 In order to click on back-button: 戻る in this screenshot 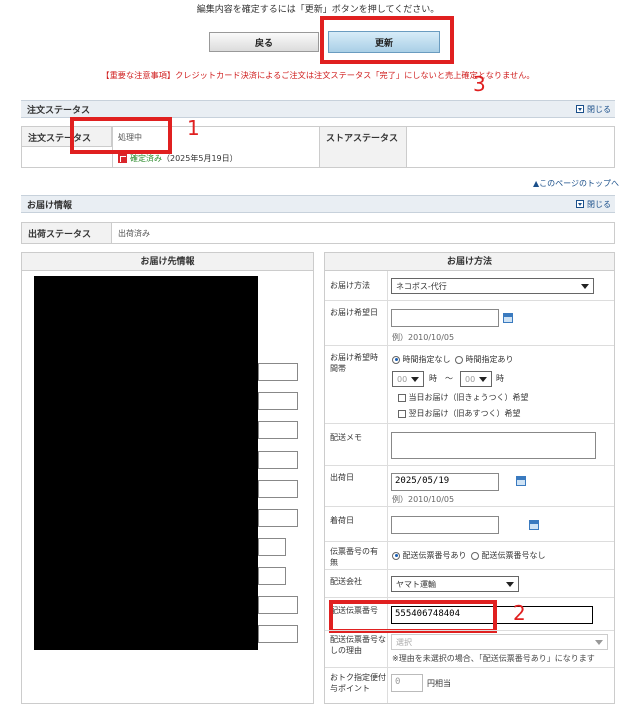, I will do `click(264, 42)`.